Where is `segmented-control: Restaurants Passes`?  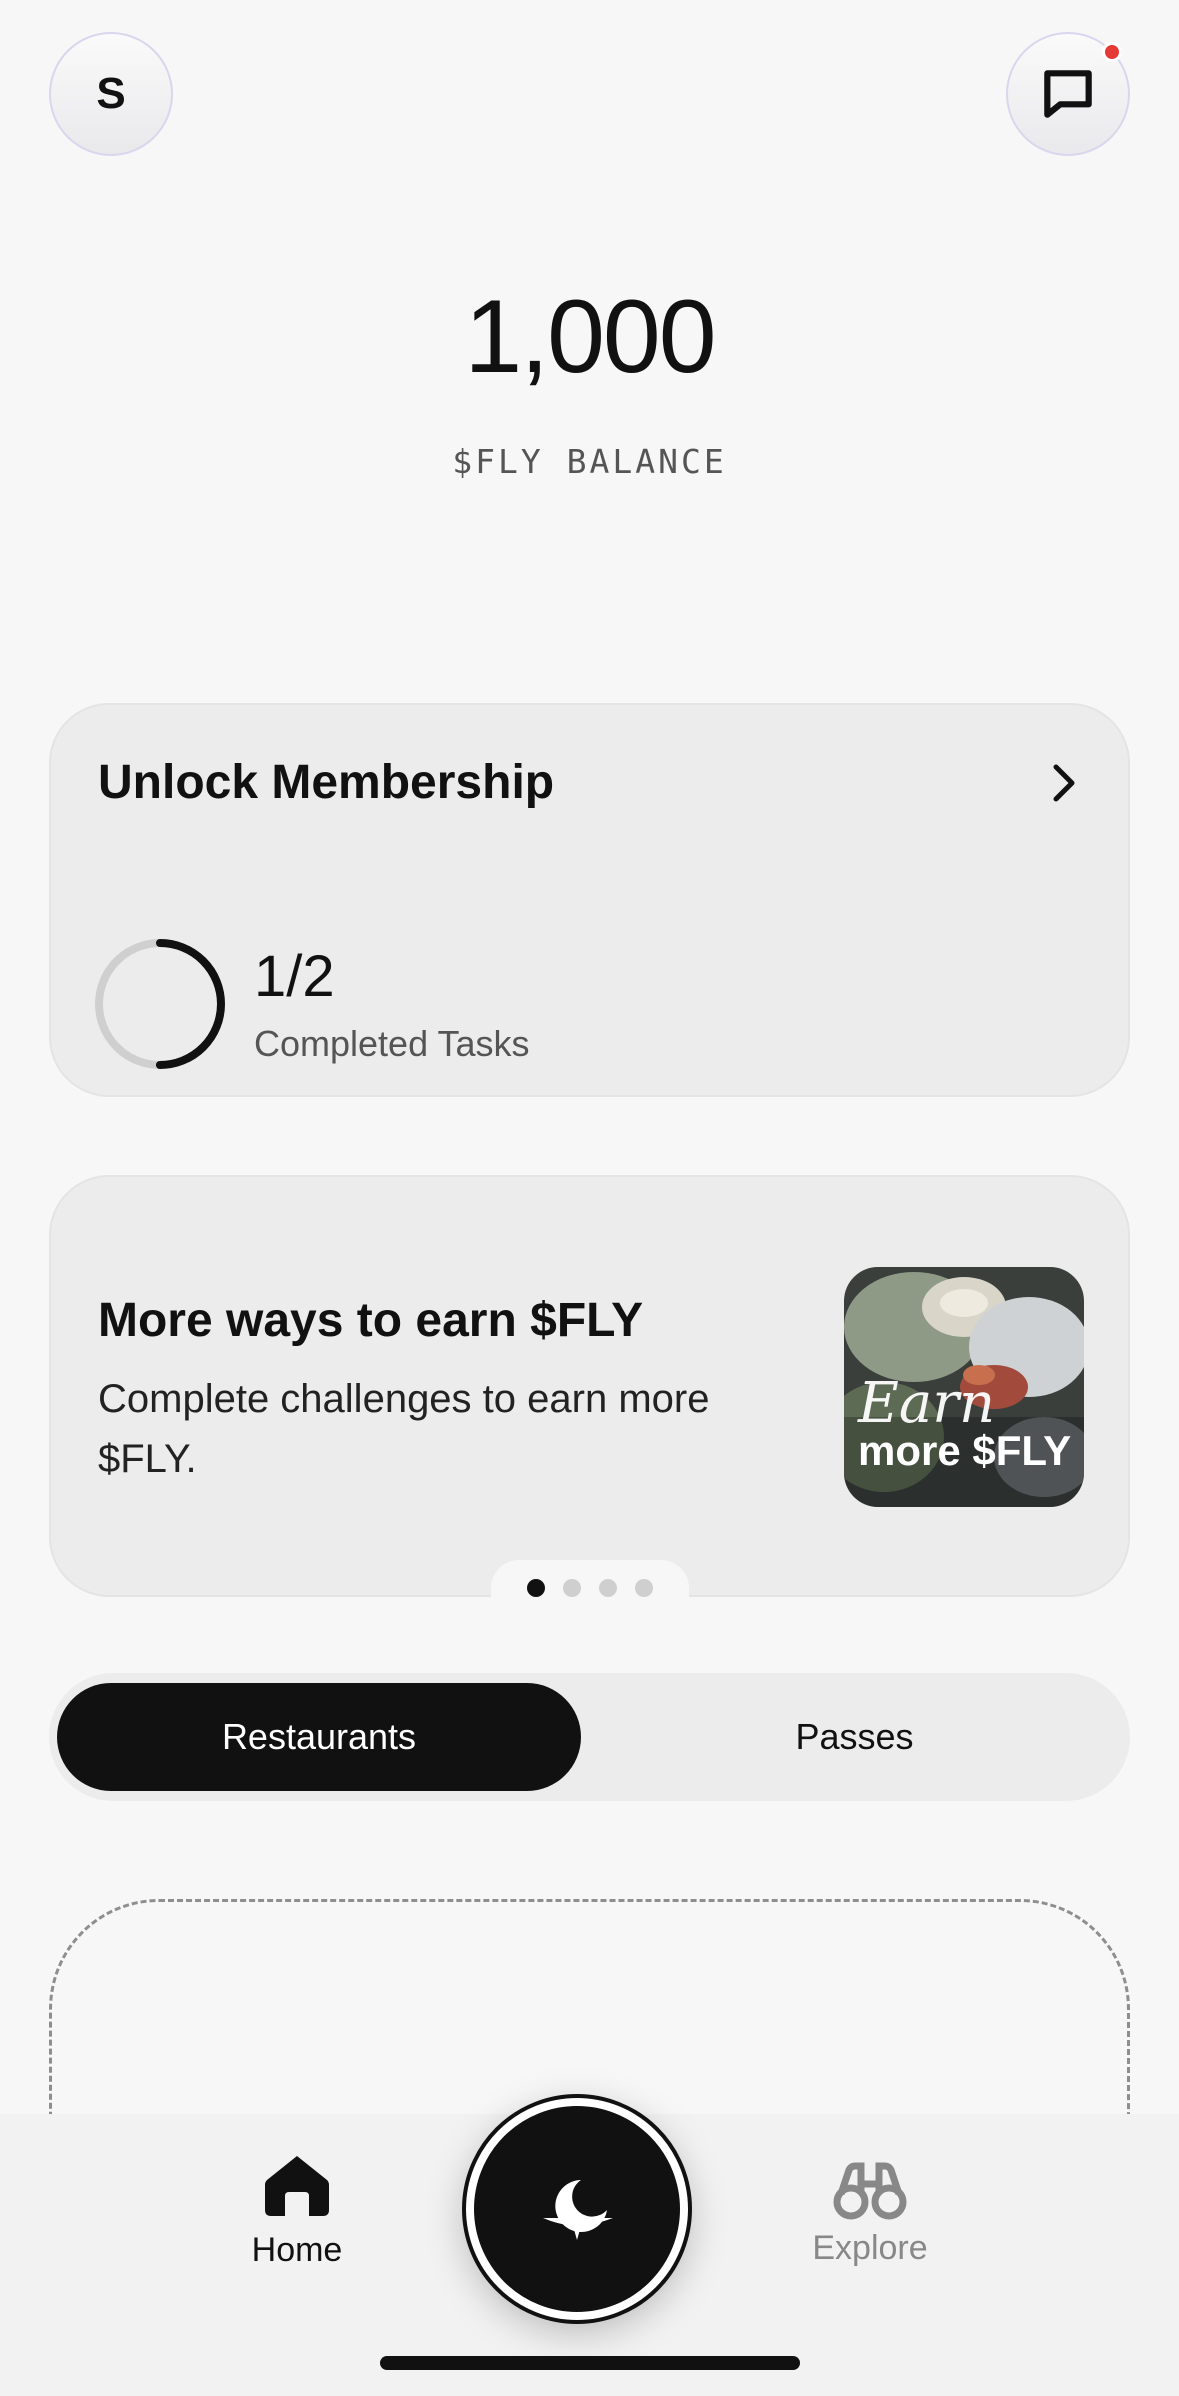 segmented-control: Restaurants Passes is located at coordinates (589, 1737).